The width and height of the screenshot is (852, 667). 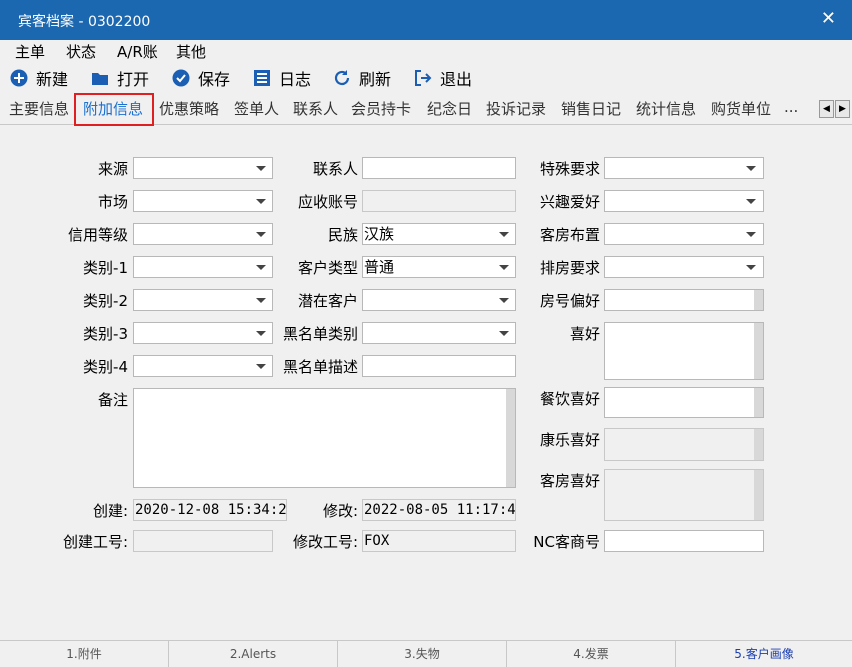 I want to click on room-number-pref-scrollbar, so click(x=758, y=300).